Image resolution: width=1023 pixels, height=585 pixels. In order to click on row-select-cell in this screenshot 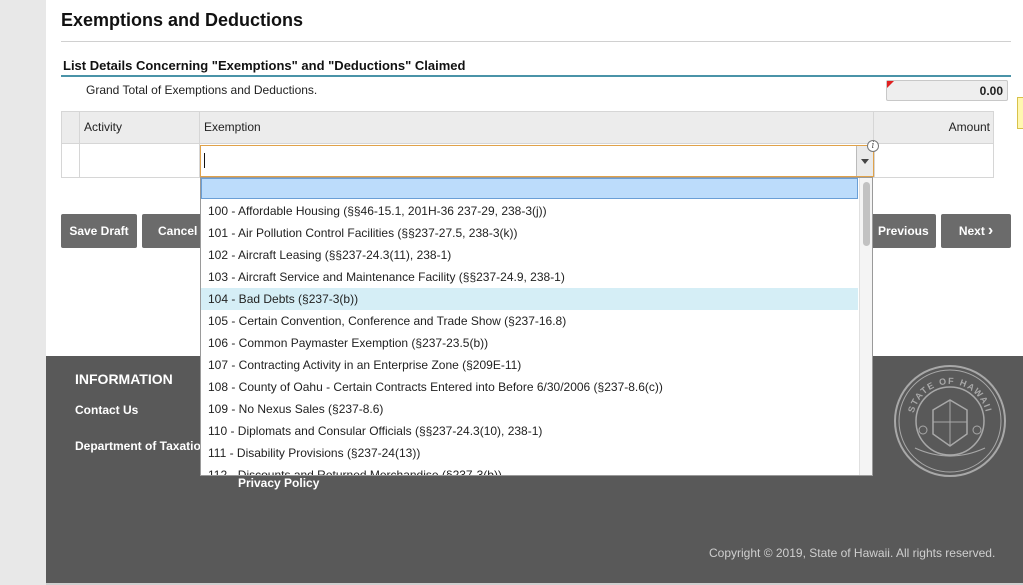, I will do `click(71, 160)`.